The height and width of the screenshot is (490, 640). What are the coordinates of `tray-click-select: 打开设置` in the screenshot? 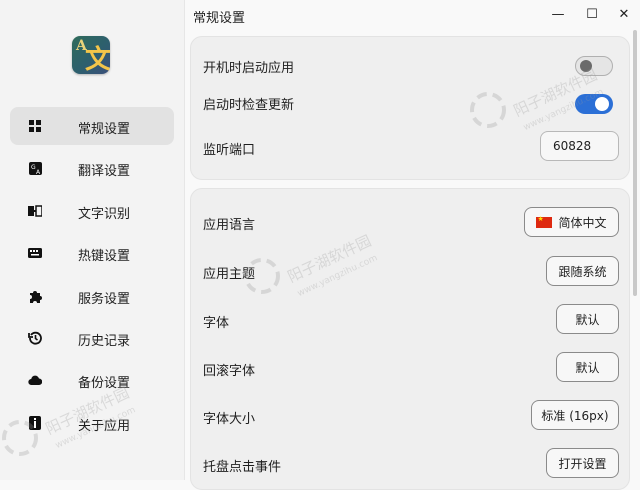 It's located at (582, 463).